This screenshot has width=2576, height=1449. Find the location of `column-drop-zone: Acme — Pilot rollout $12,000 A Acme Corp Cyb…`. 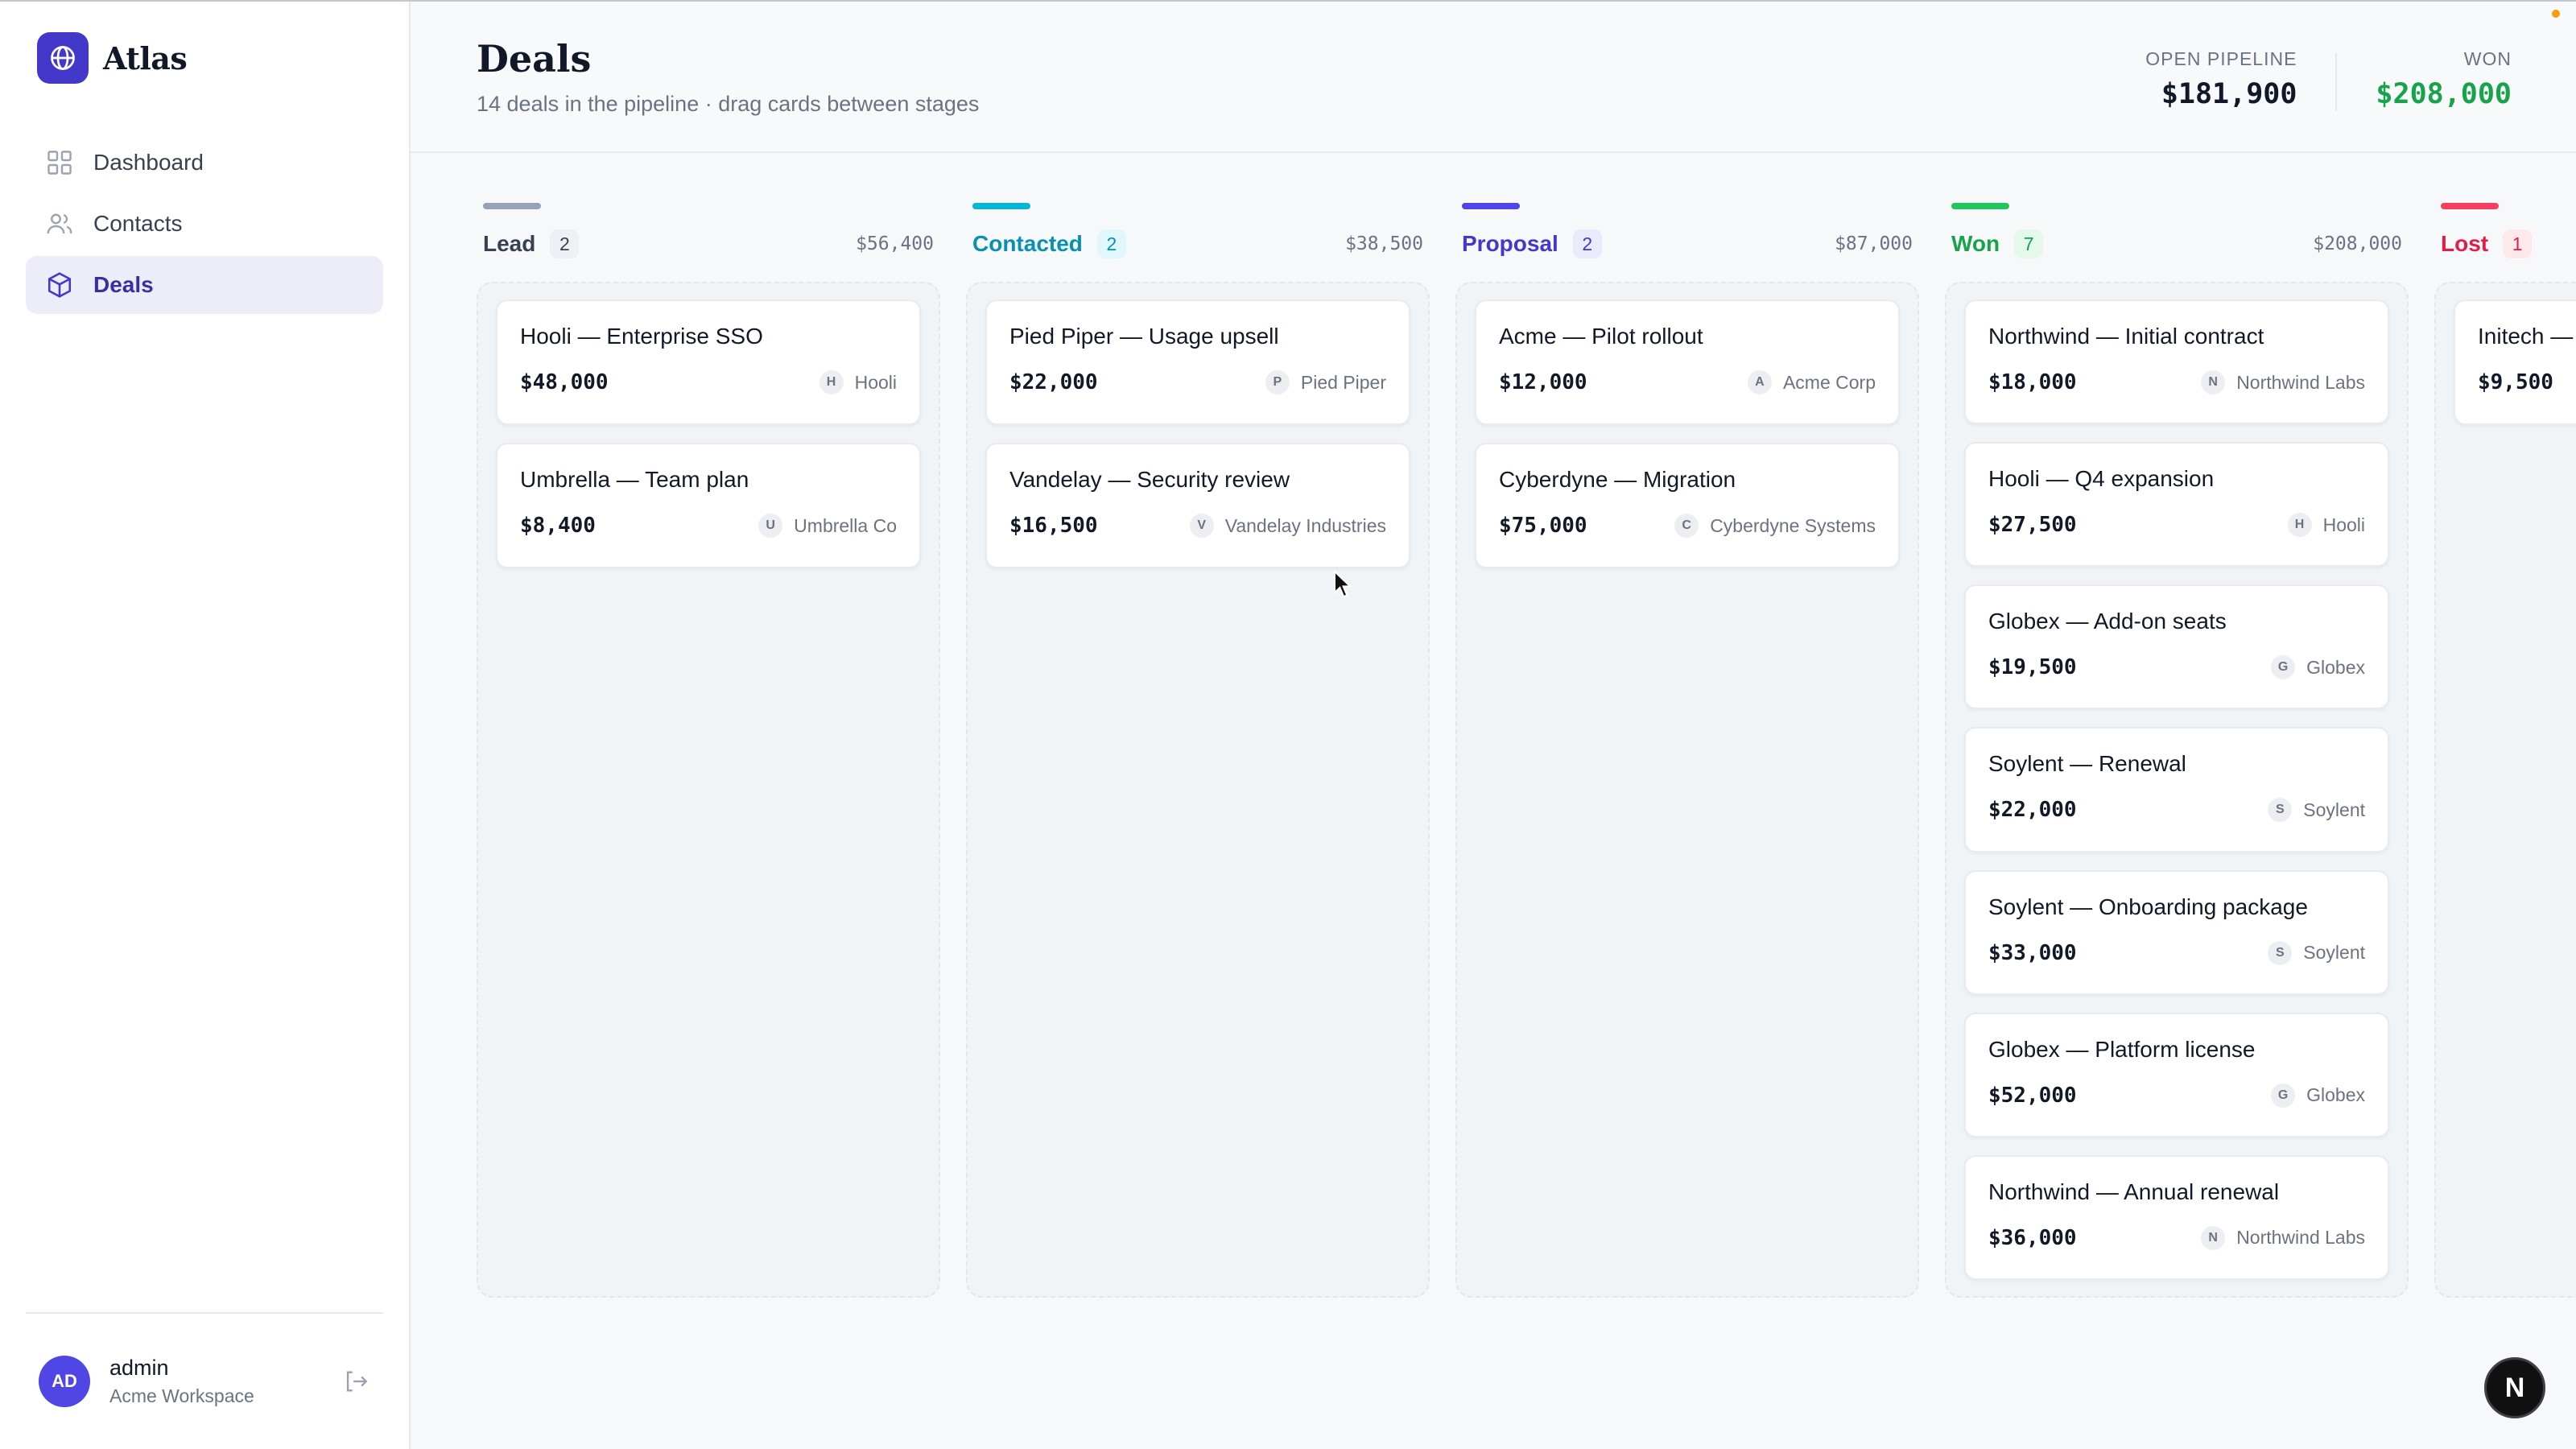

column-drop-zone: Acme — Pilot rollout $12,000 A Acme Corp Cyb… is located at coordinates (1687, 790).